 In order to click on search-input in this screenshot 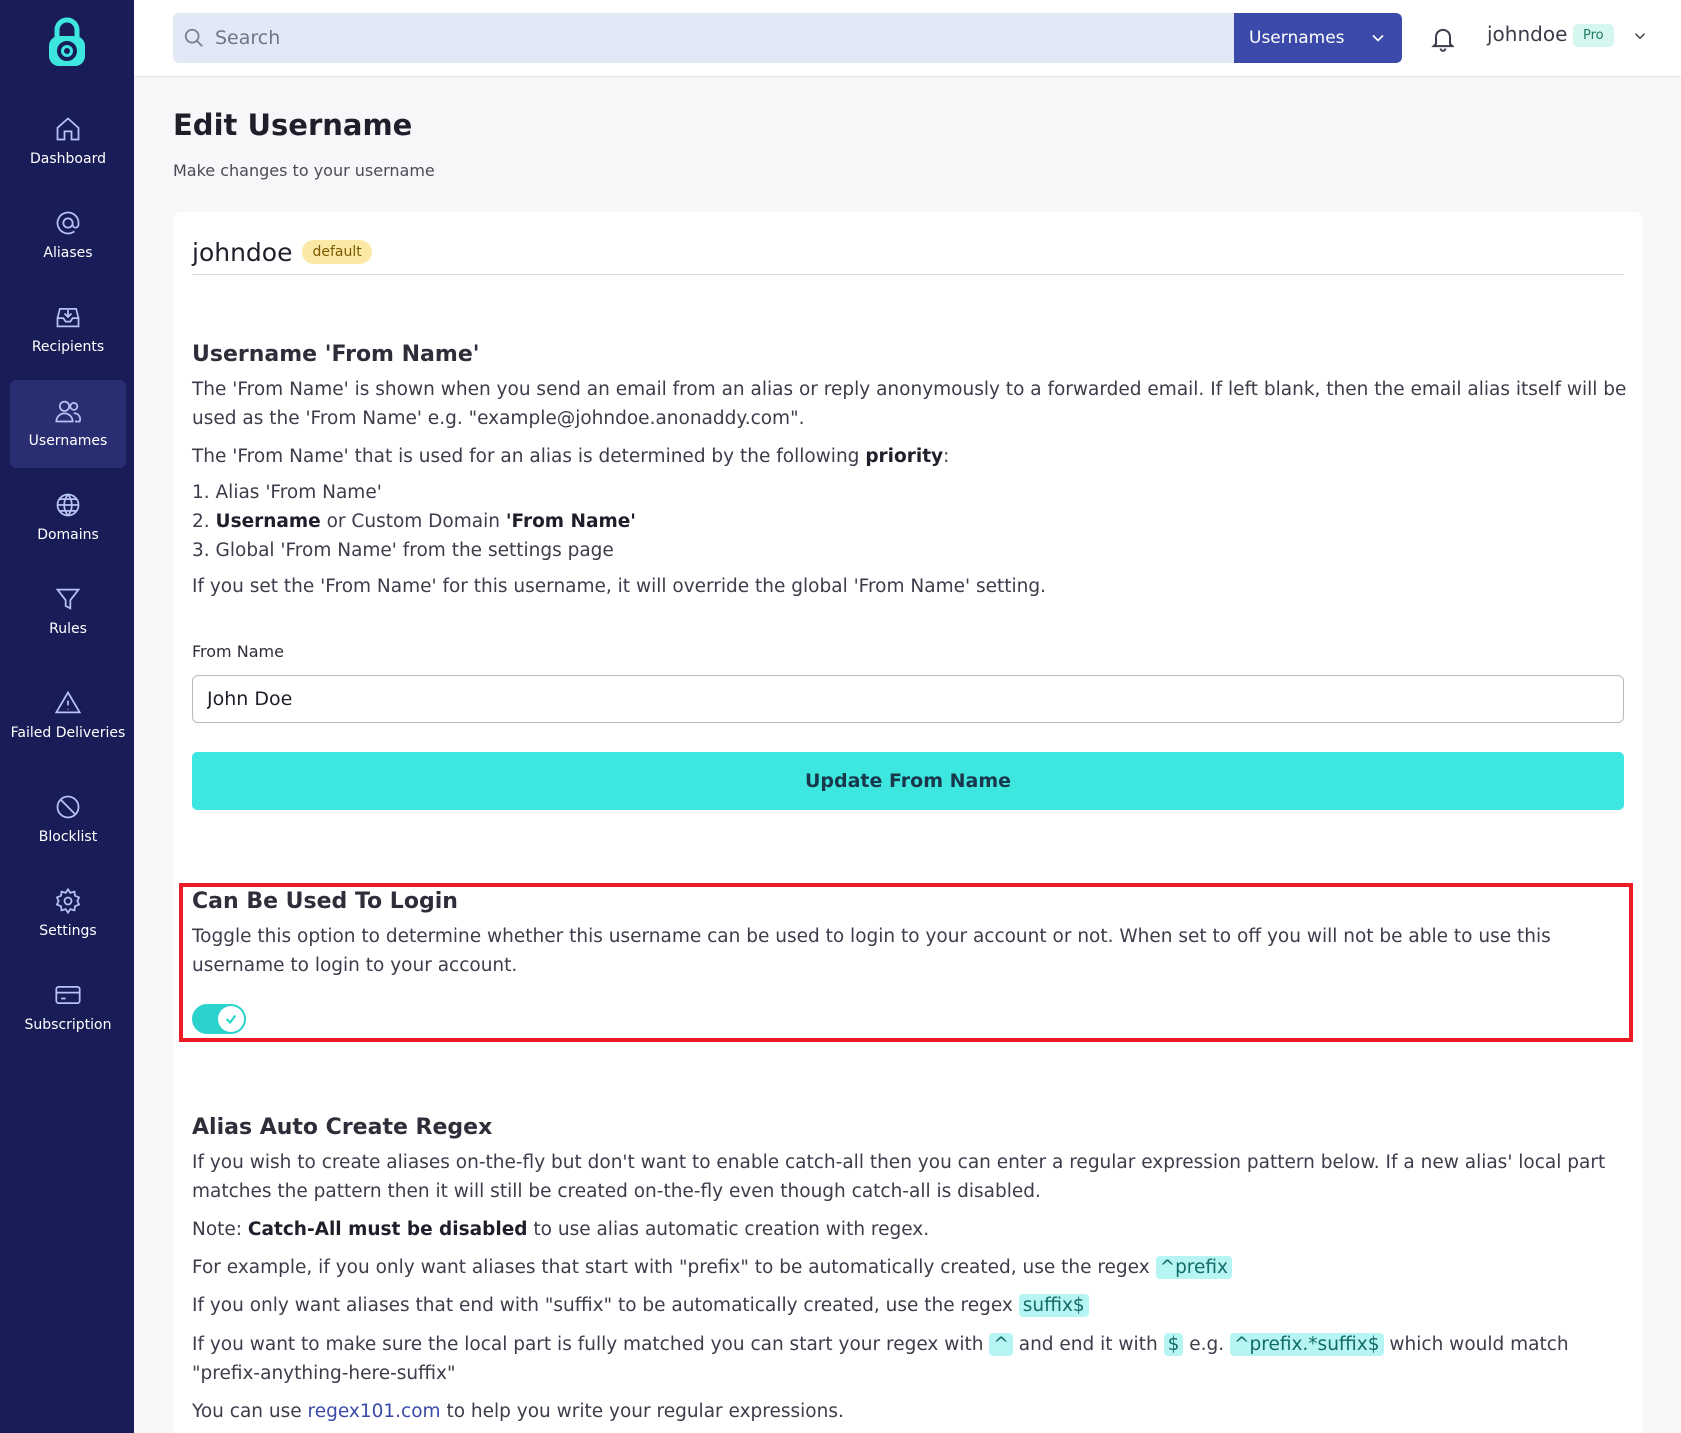, I will do `click(715, 38)`.